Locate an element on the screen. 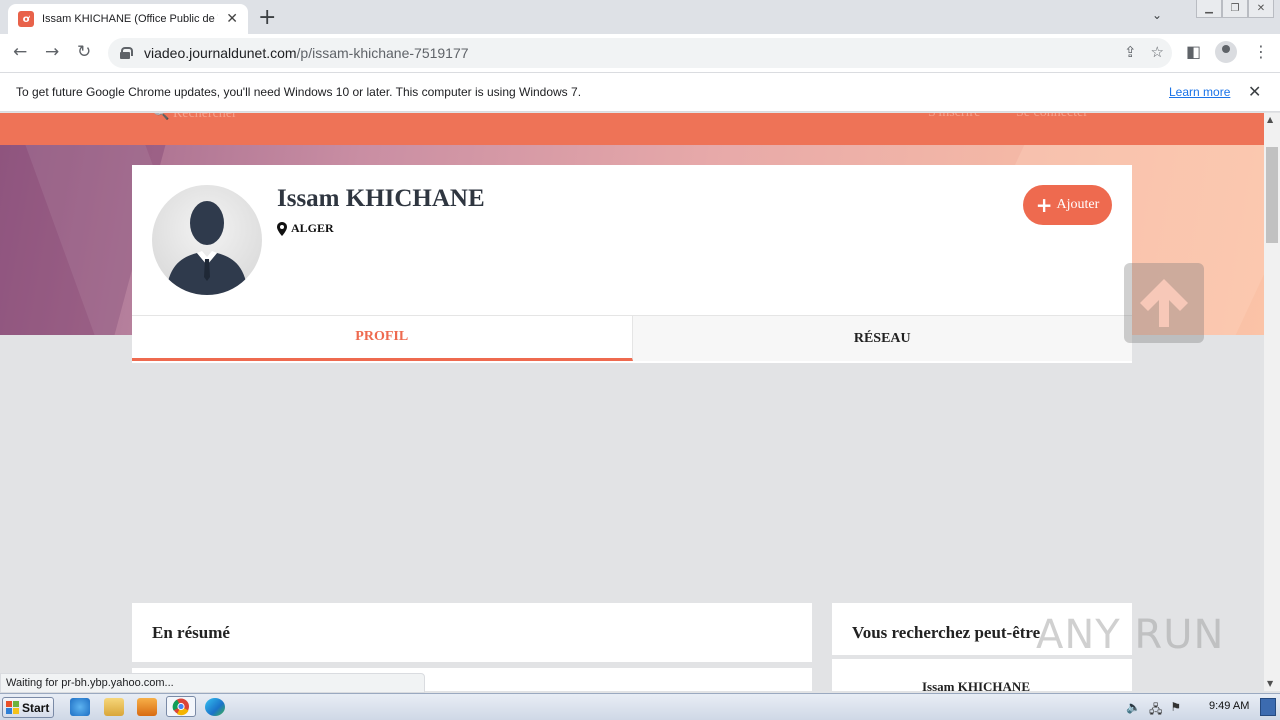  tab-close-icon: ✕ is located at coordinates (232, 19).